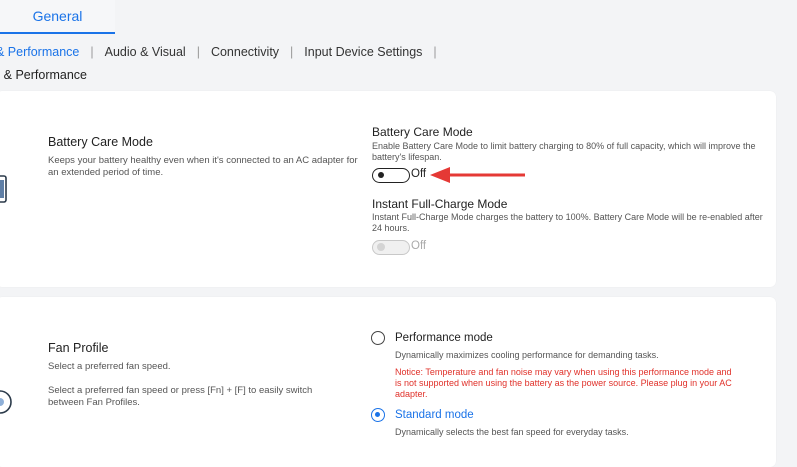  Describe the element at coordinates (378, 338) in the screenshot. I see `performance-mode-radio` at that location.